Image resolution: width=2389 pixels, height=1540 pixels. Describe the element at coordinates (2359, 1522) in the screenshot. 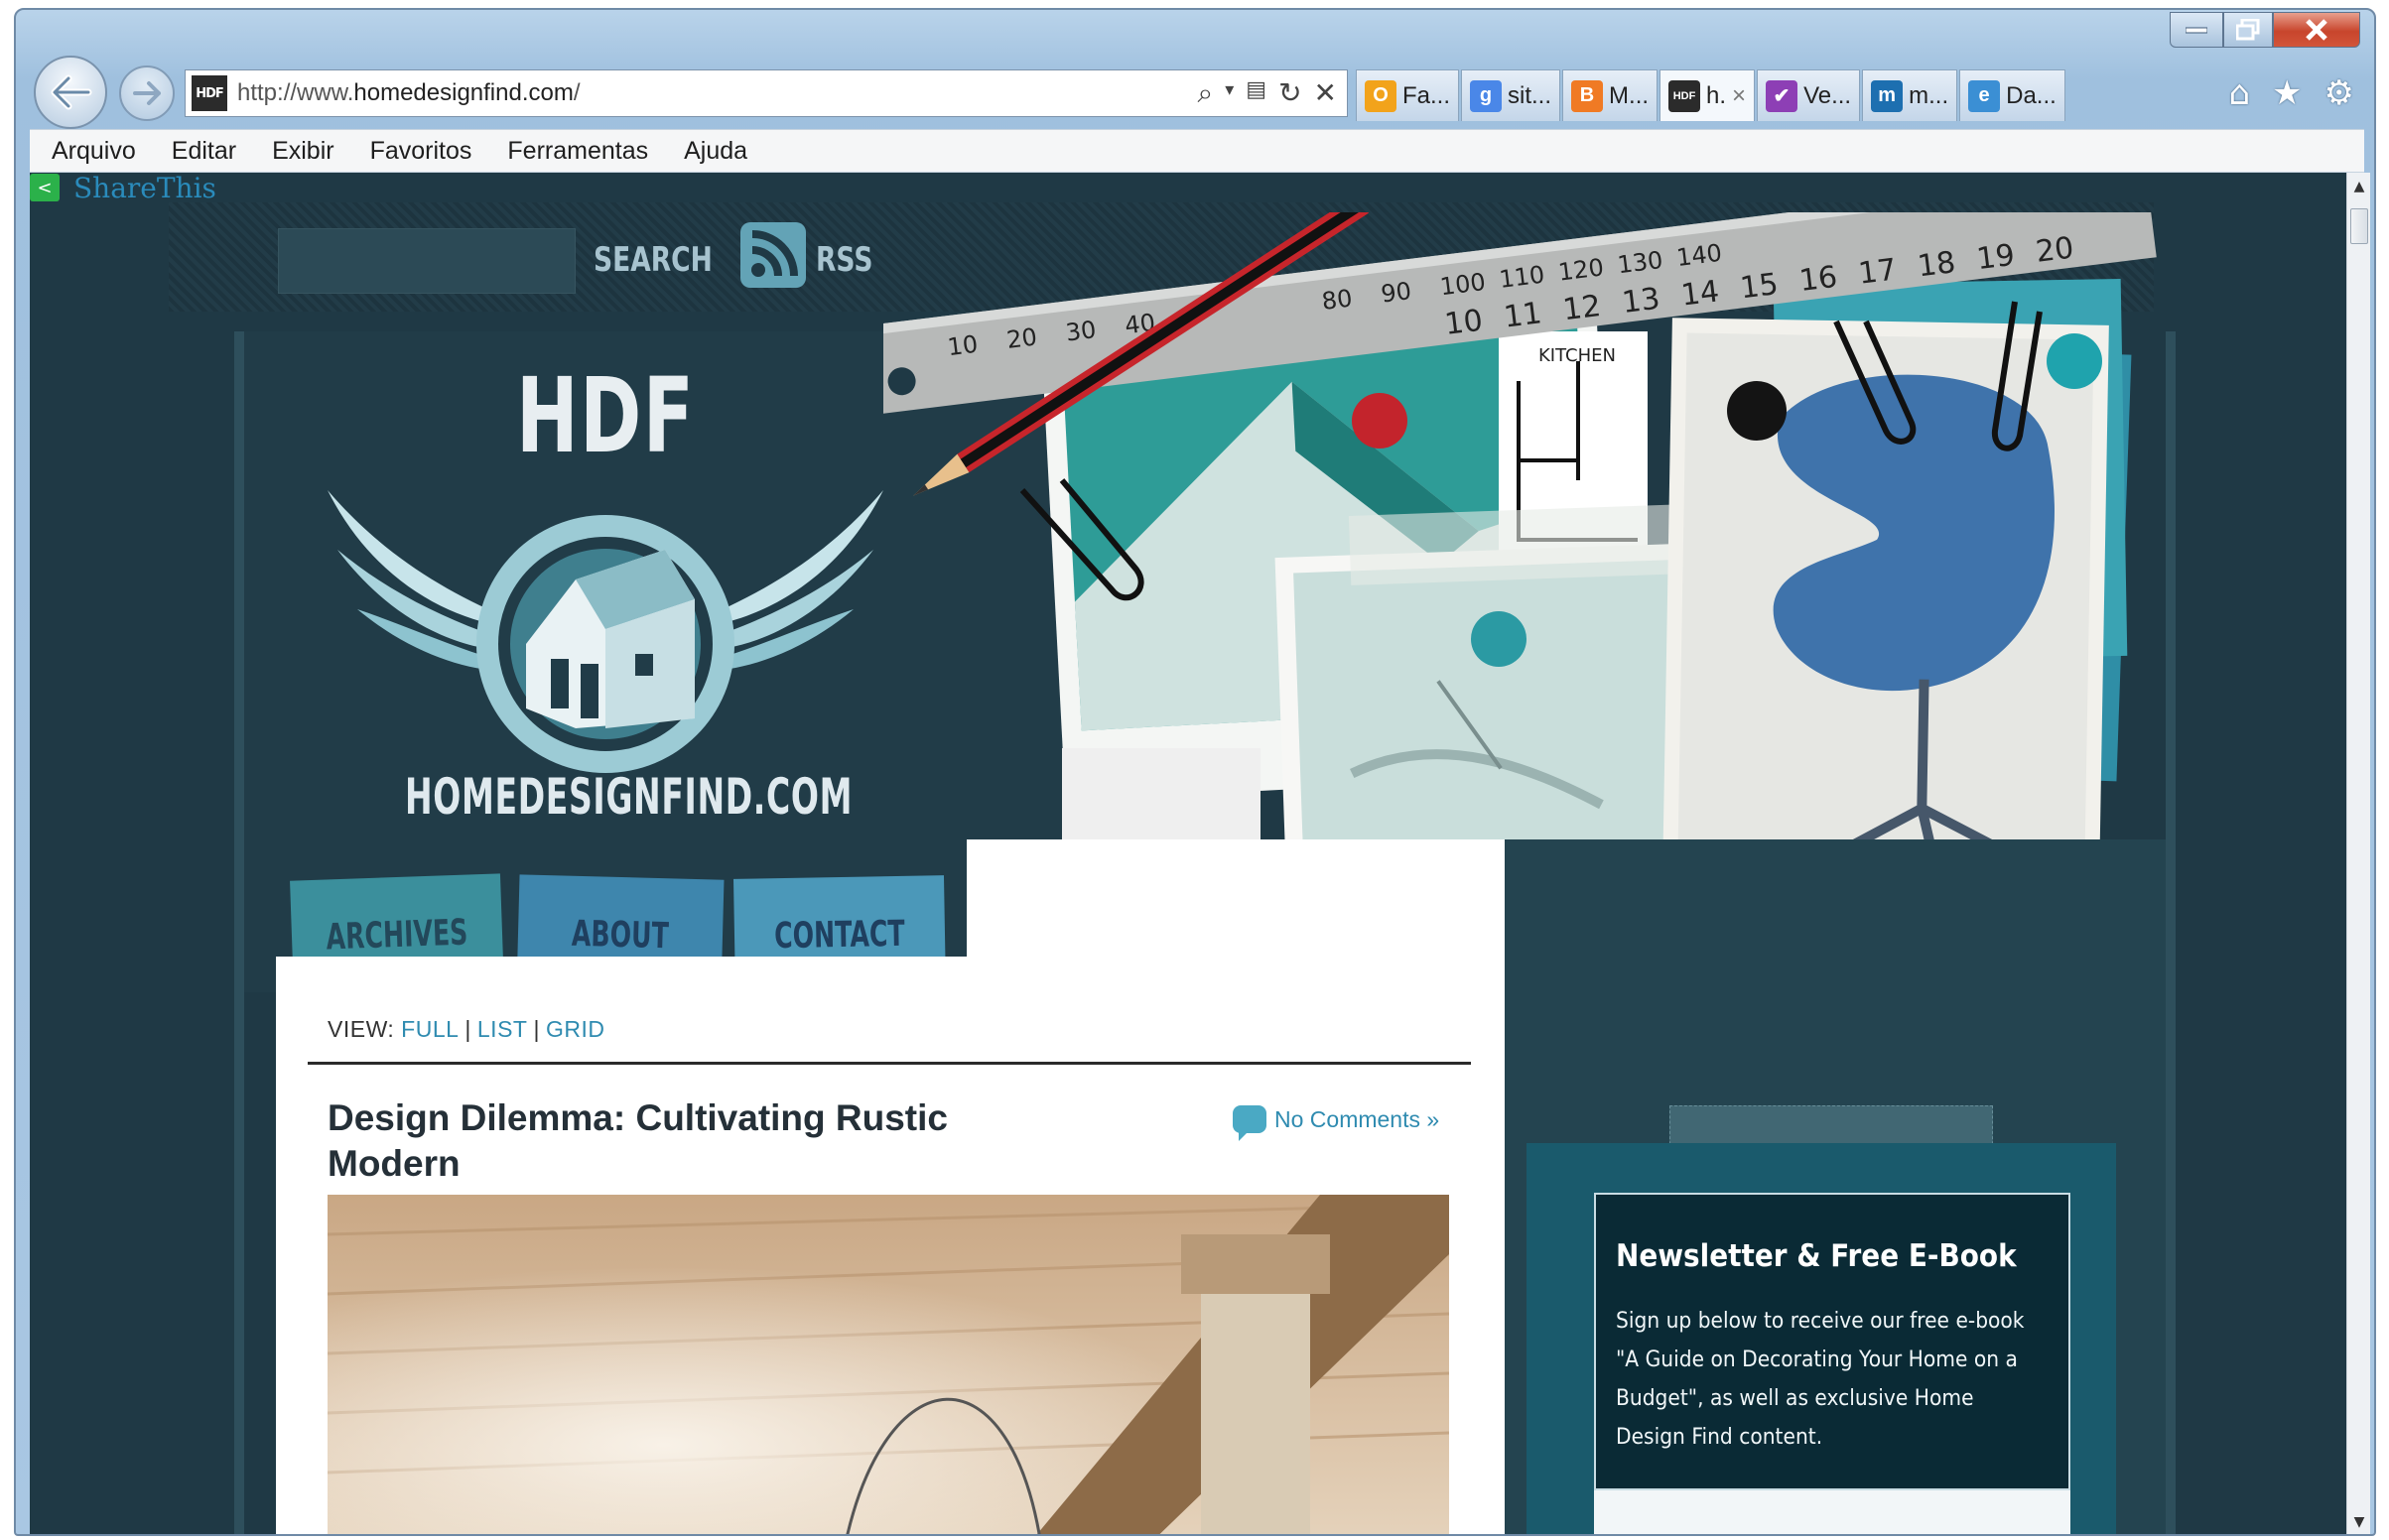

I see `scroll-down-icon: ▼` at that location.